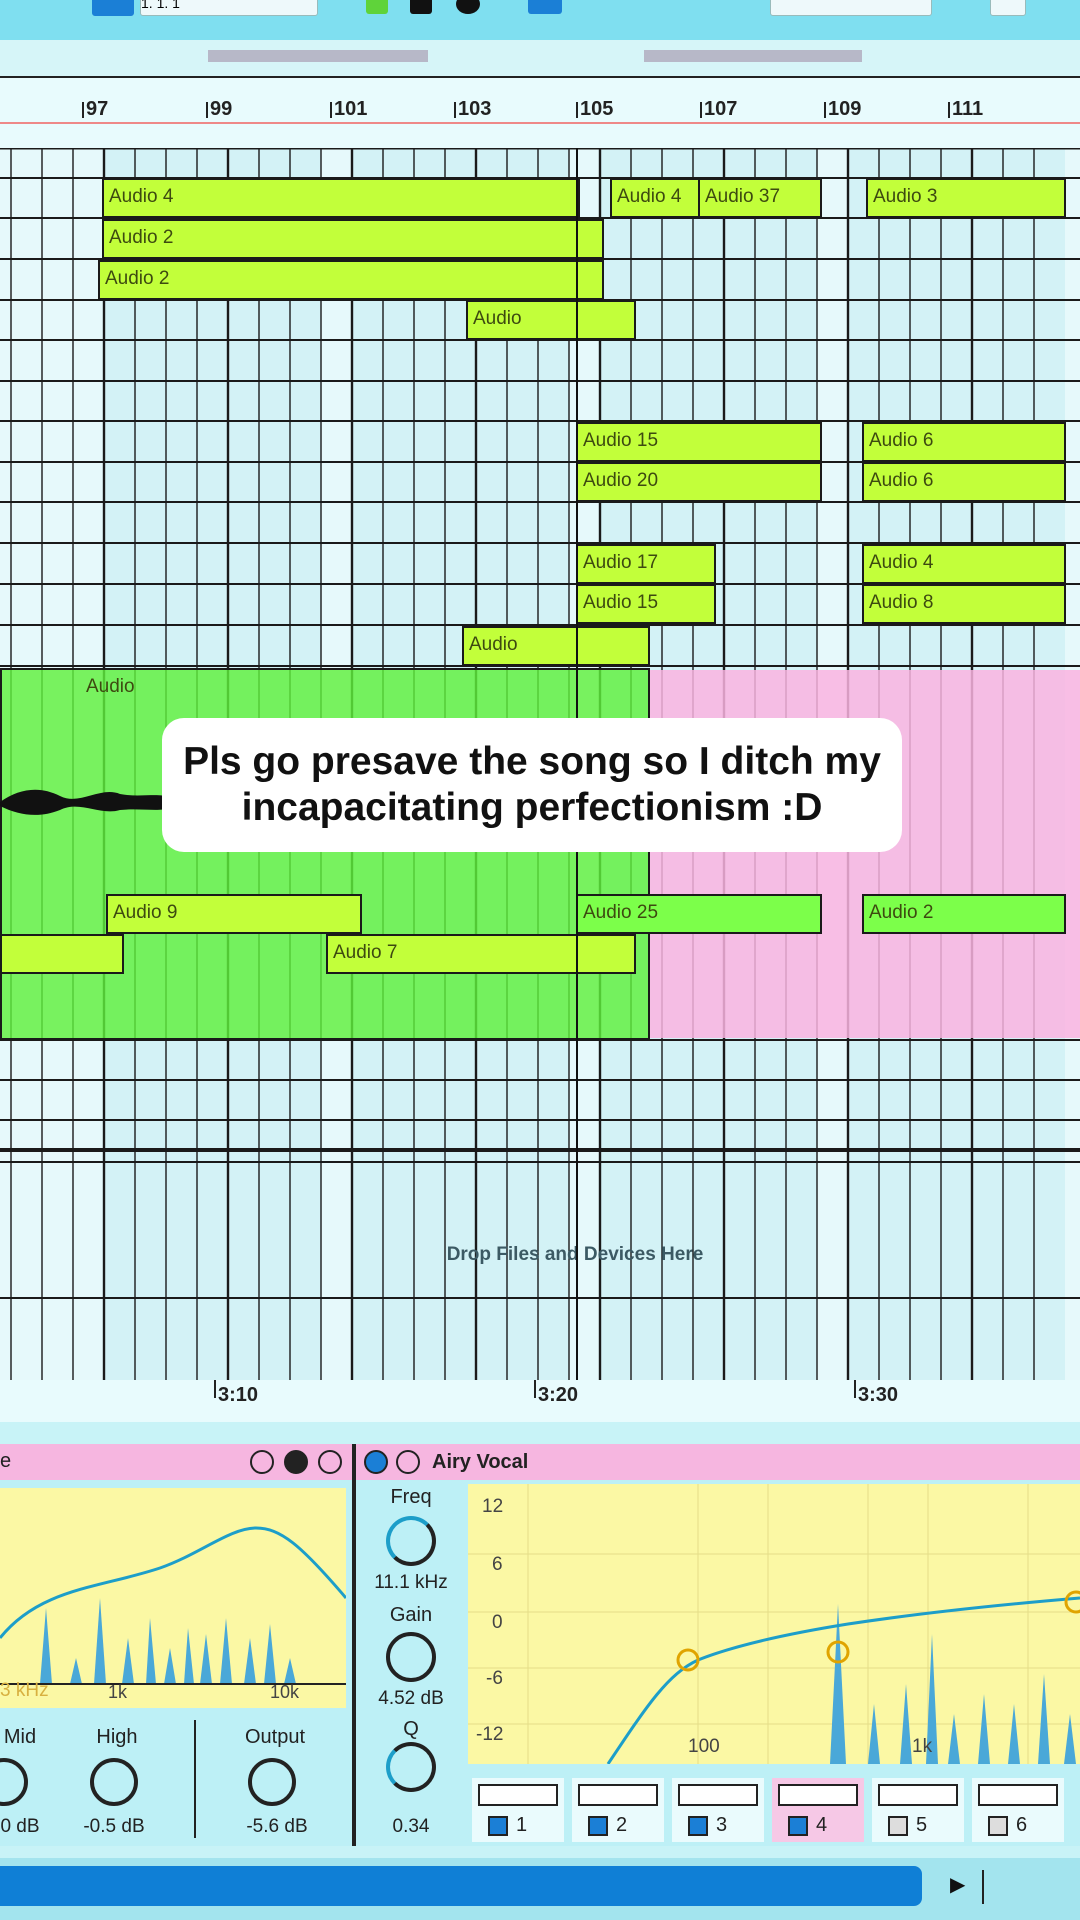  What do you see at coordinates (176, 1462) in the screenshot?
I see `device-header: e` at bounding box center [176, 1462].